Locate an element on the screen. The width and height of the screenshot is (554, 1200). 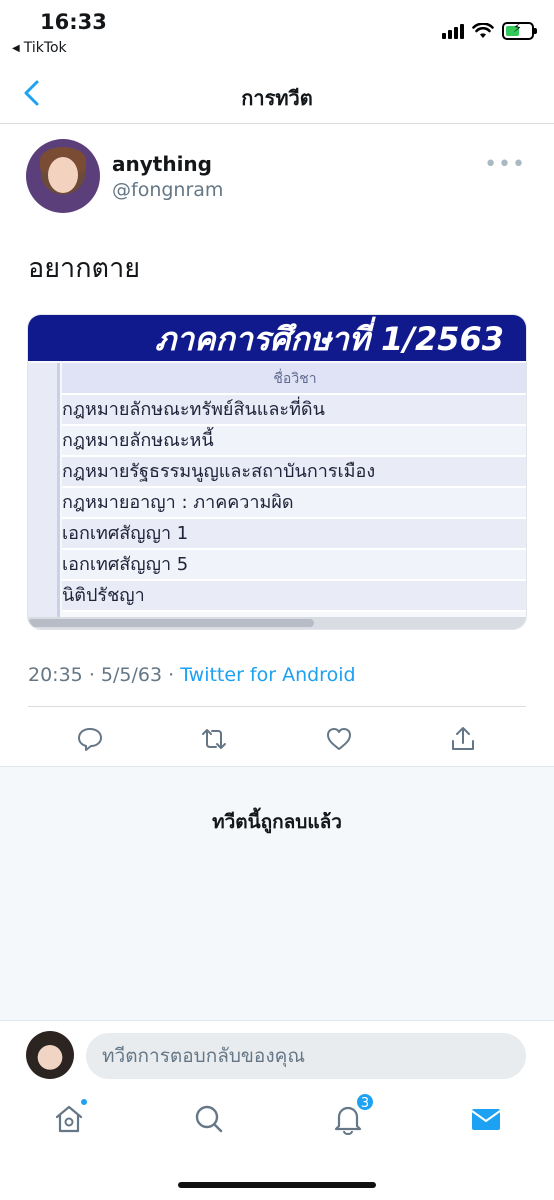
more-dots-icon: ••• is located at coordinates (505, 164).